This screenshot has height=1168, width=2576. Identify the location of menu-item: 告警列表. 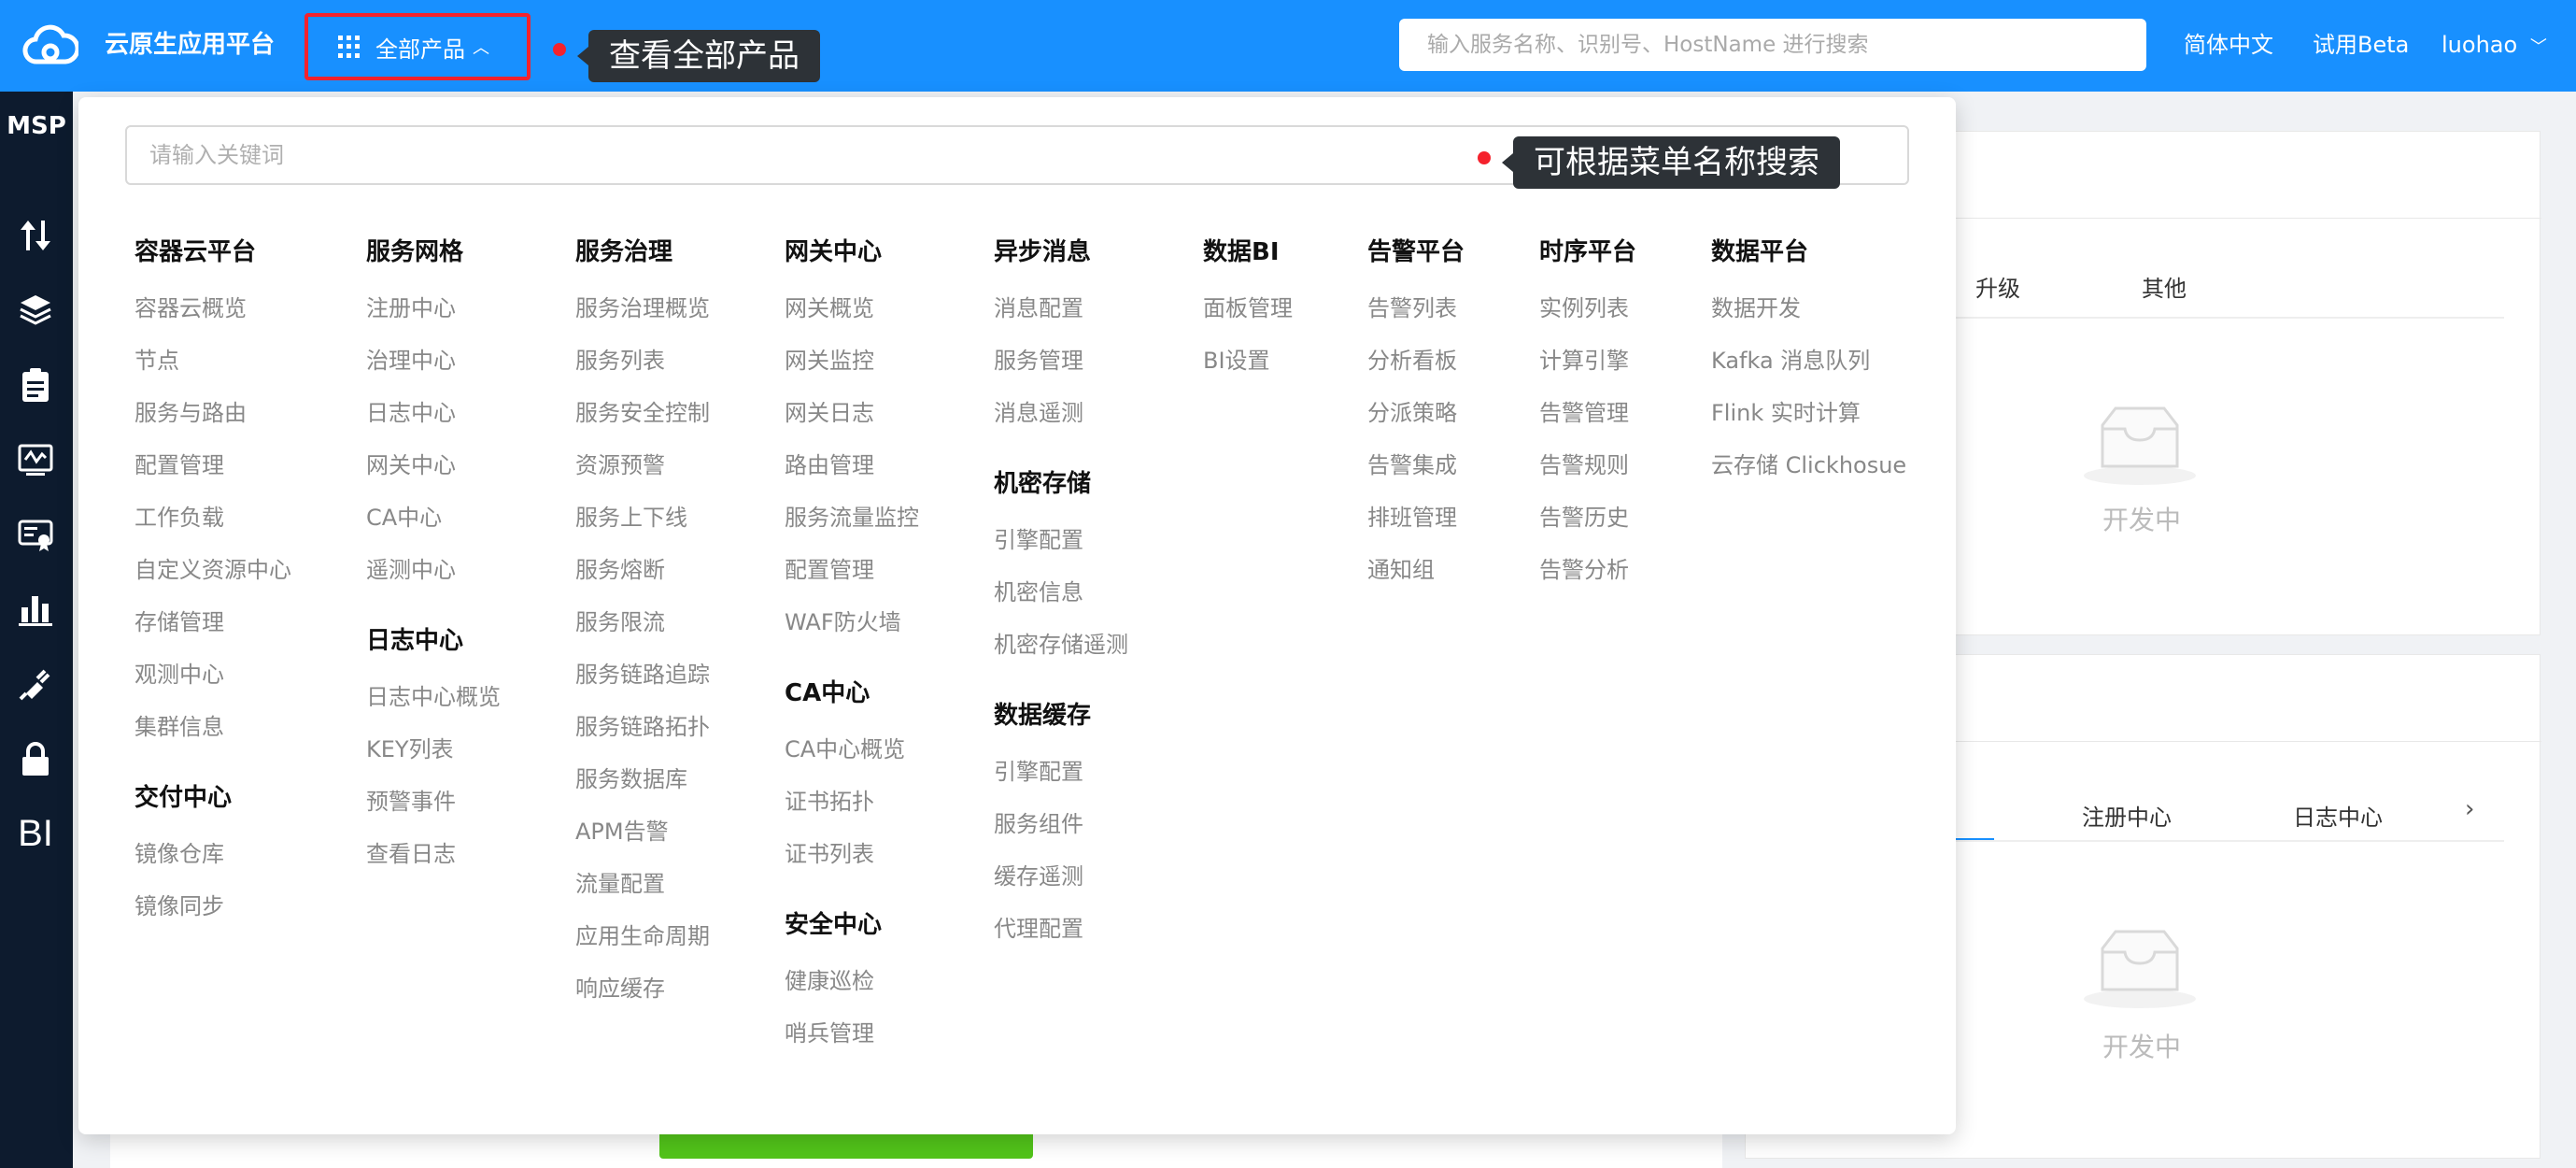
(1416, 308).